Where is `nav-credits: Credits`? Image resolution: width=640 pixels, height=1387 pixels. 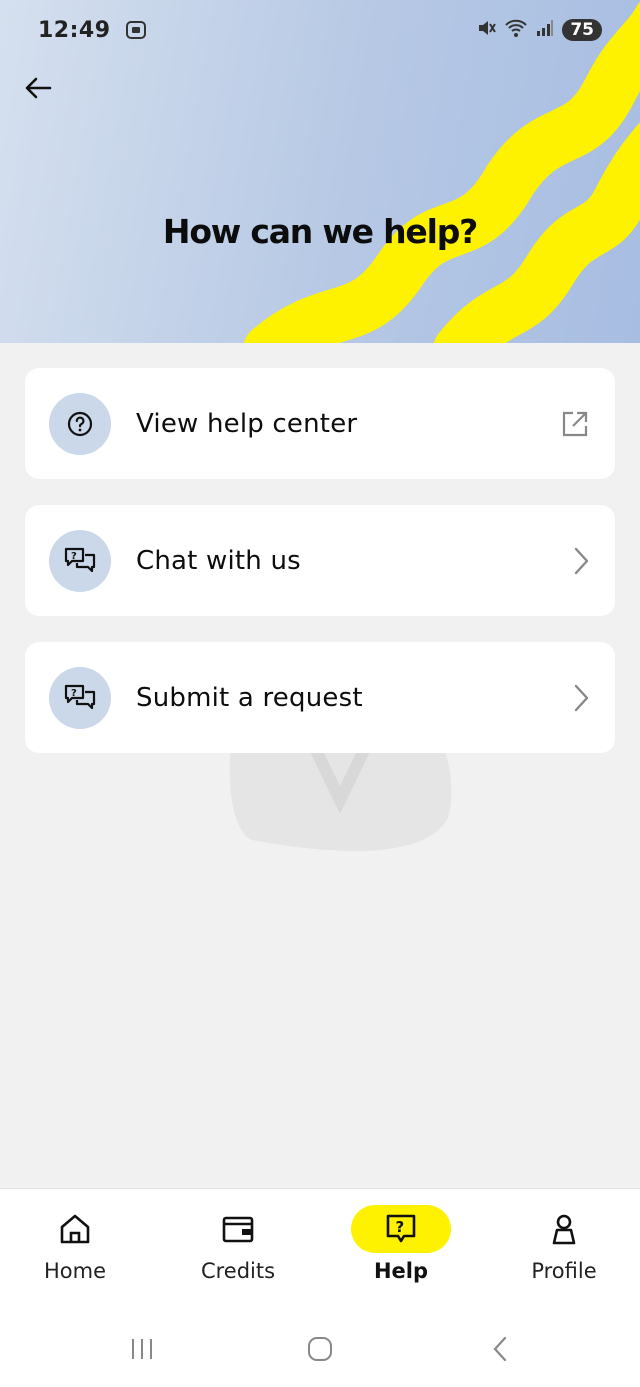 nav-credits: Credits is located at coordinates (238, 1250).